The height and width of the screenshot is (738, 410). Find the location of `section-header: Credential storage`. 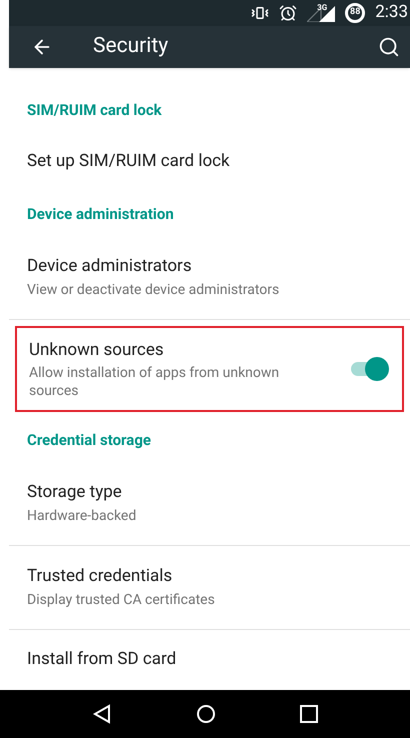

section-header: Credential storage is located at coordinates (89, 440).